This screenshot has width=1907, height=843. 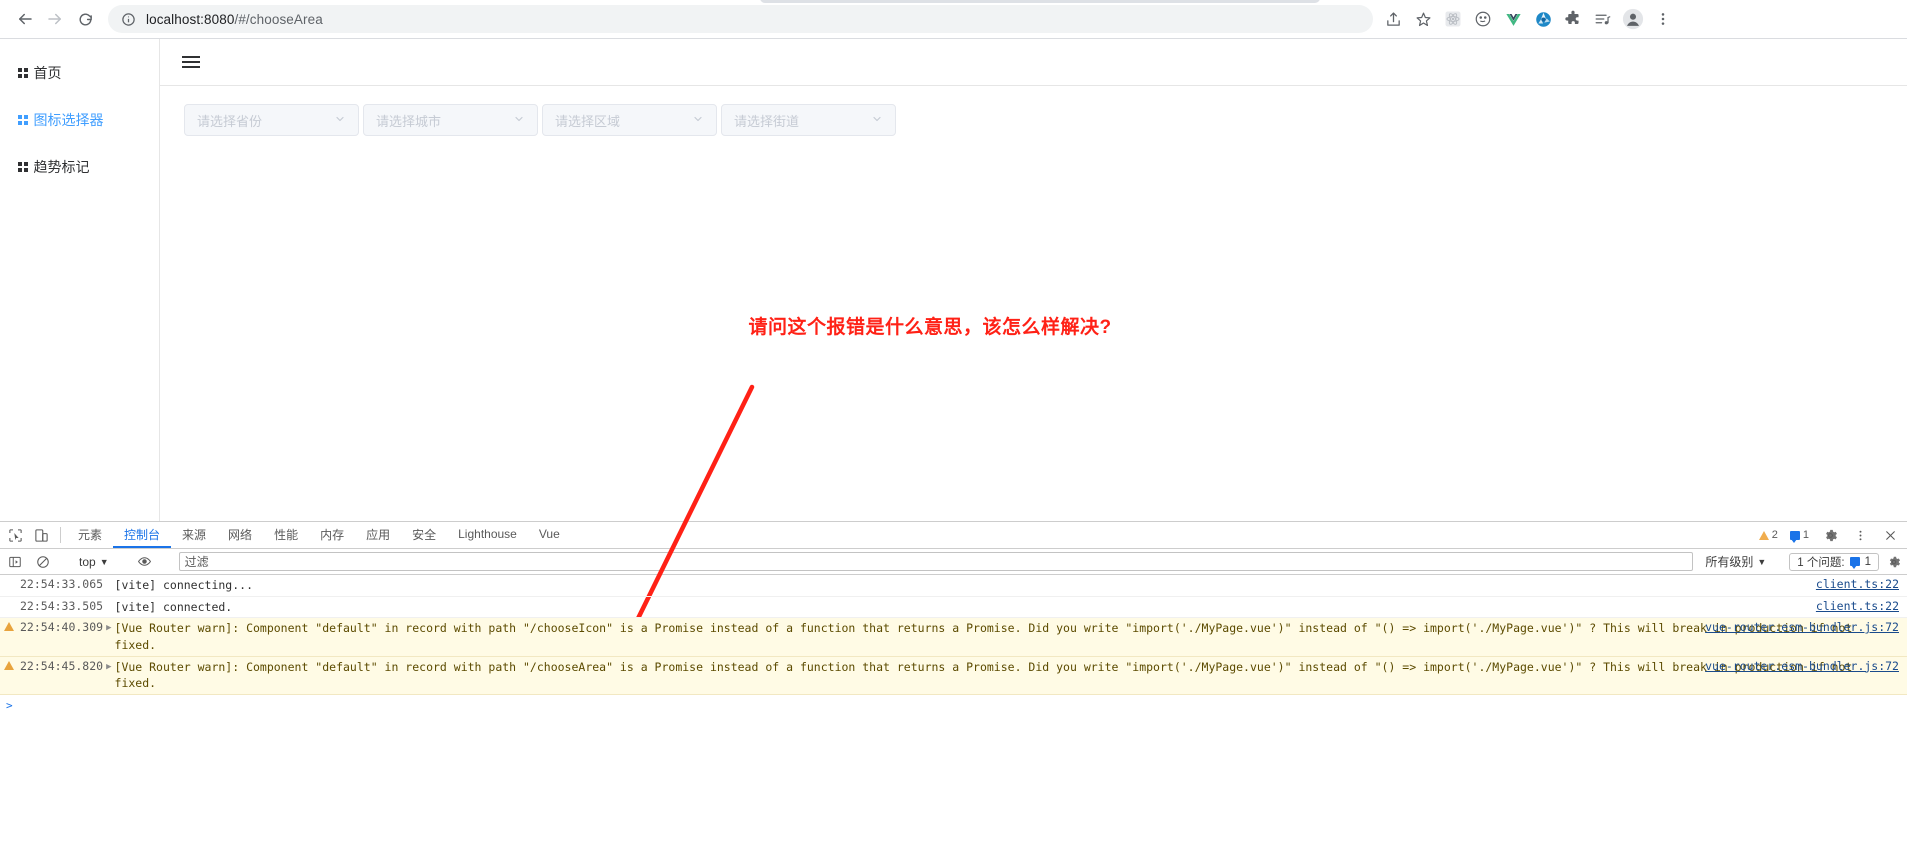 What do you see at coordinates (43, 562) in the screenshot?
I see `clear-console-icon` at bounding box center [43, 562].